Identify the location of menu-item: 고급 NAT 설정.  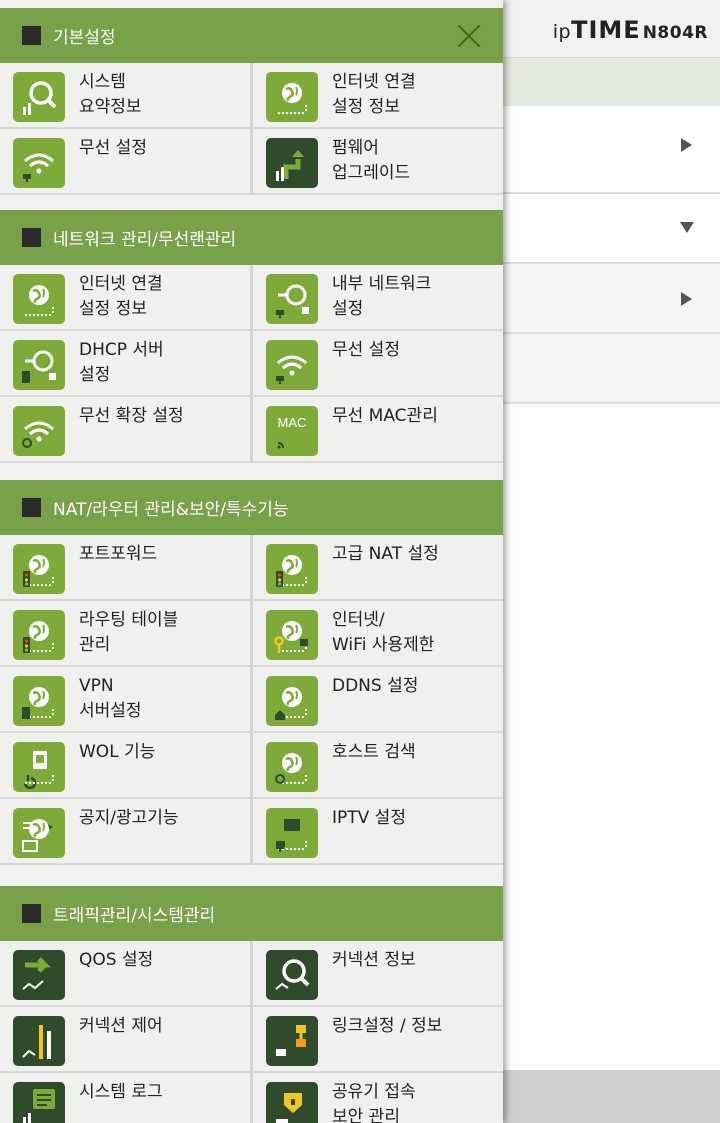
(378, 568).